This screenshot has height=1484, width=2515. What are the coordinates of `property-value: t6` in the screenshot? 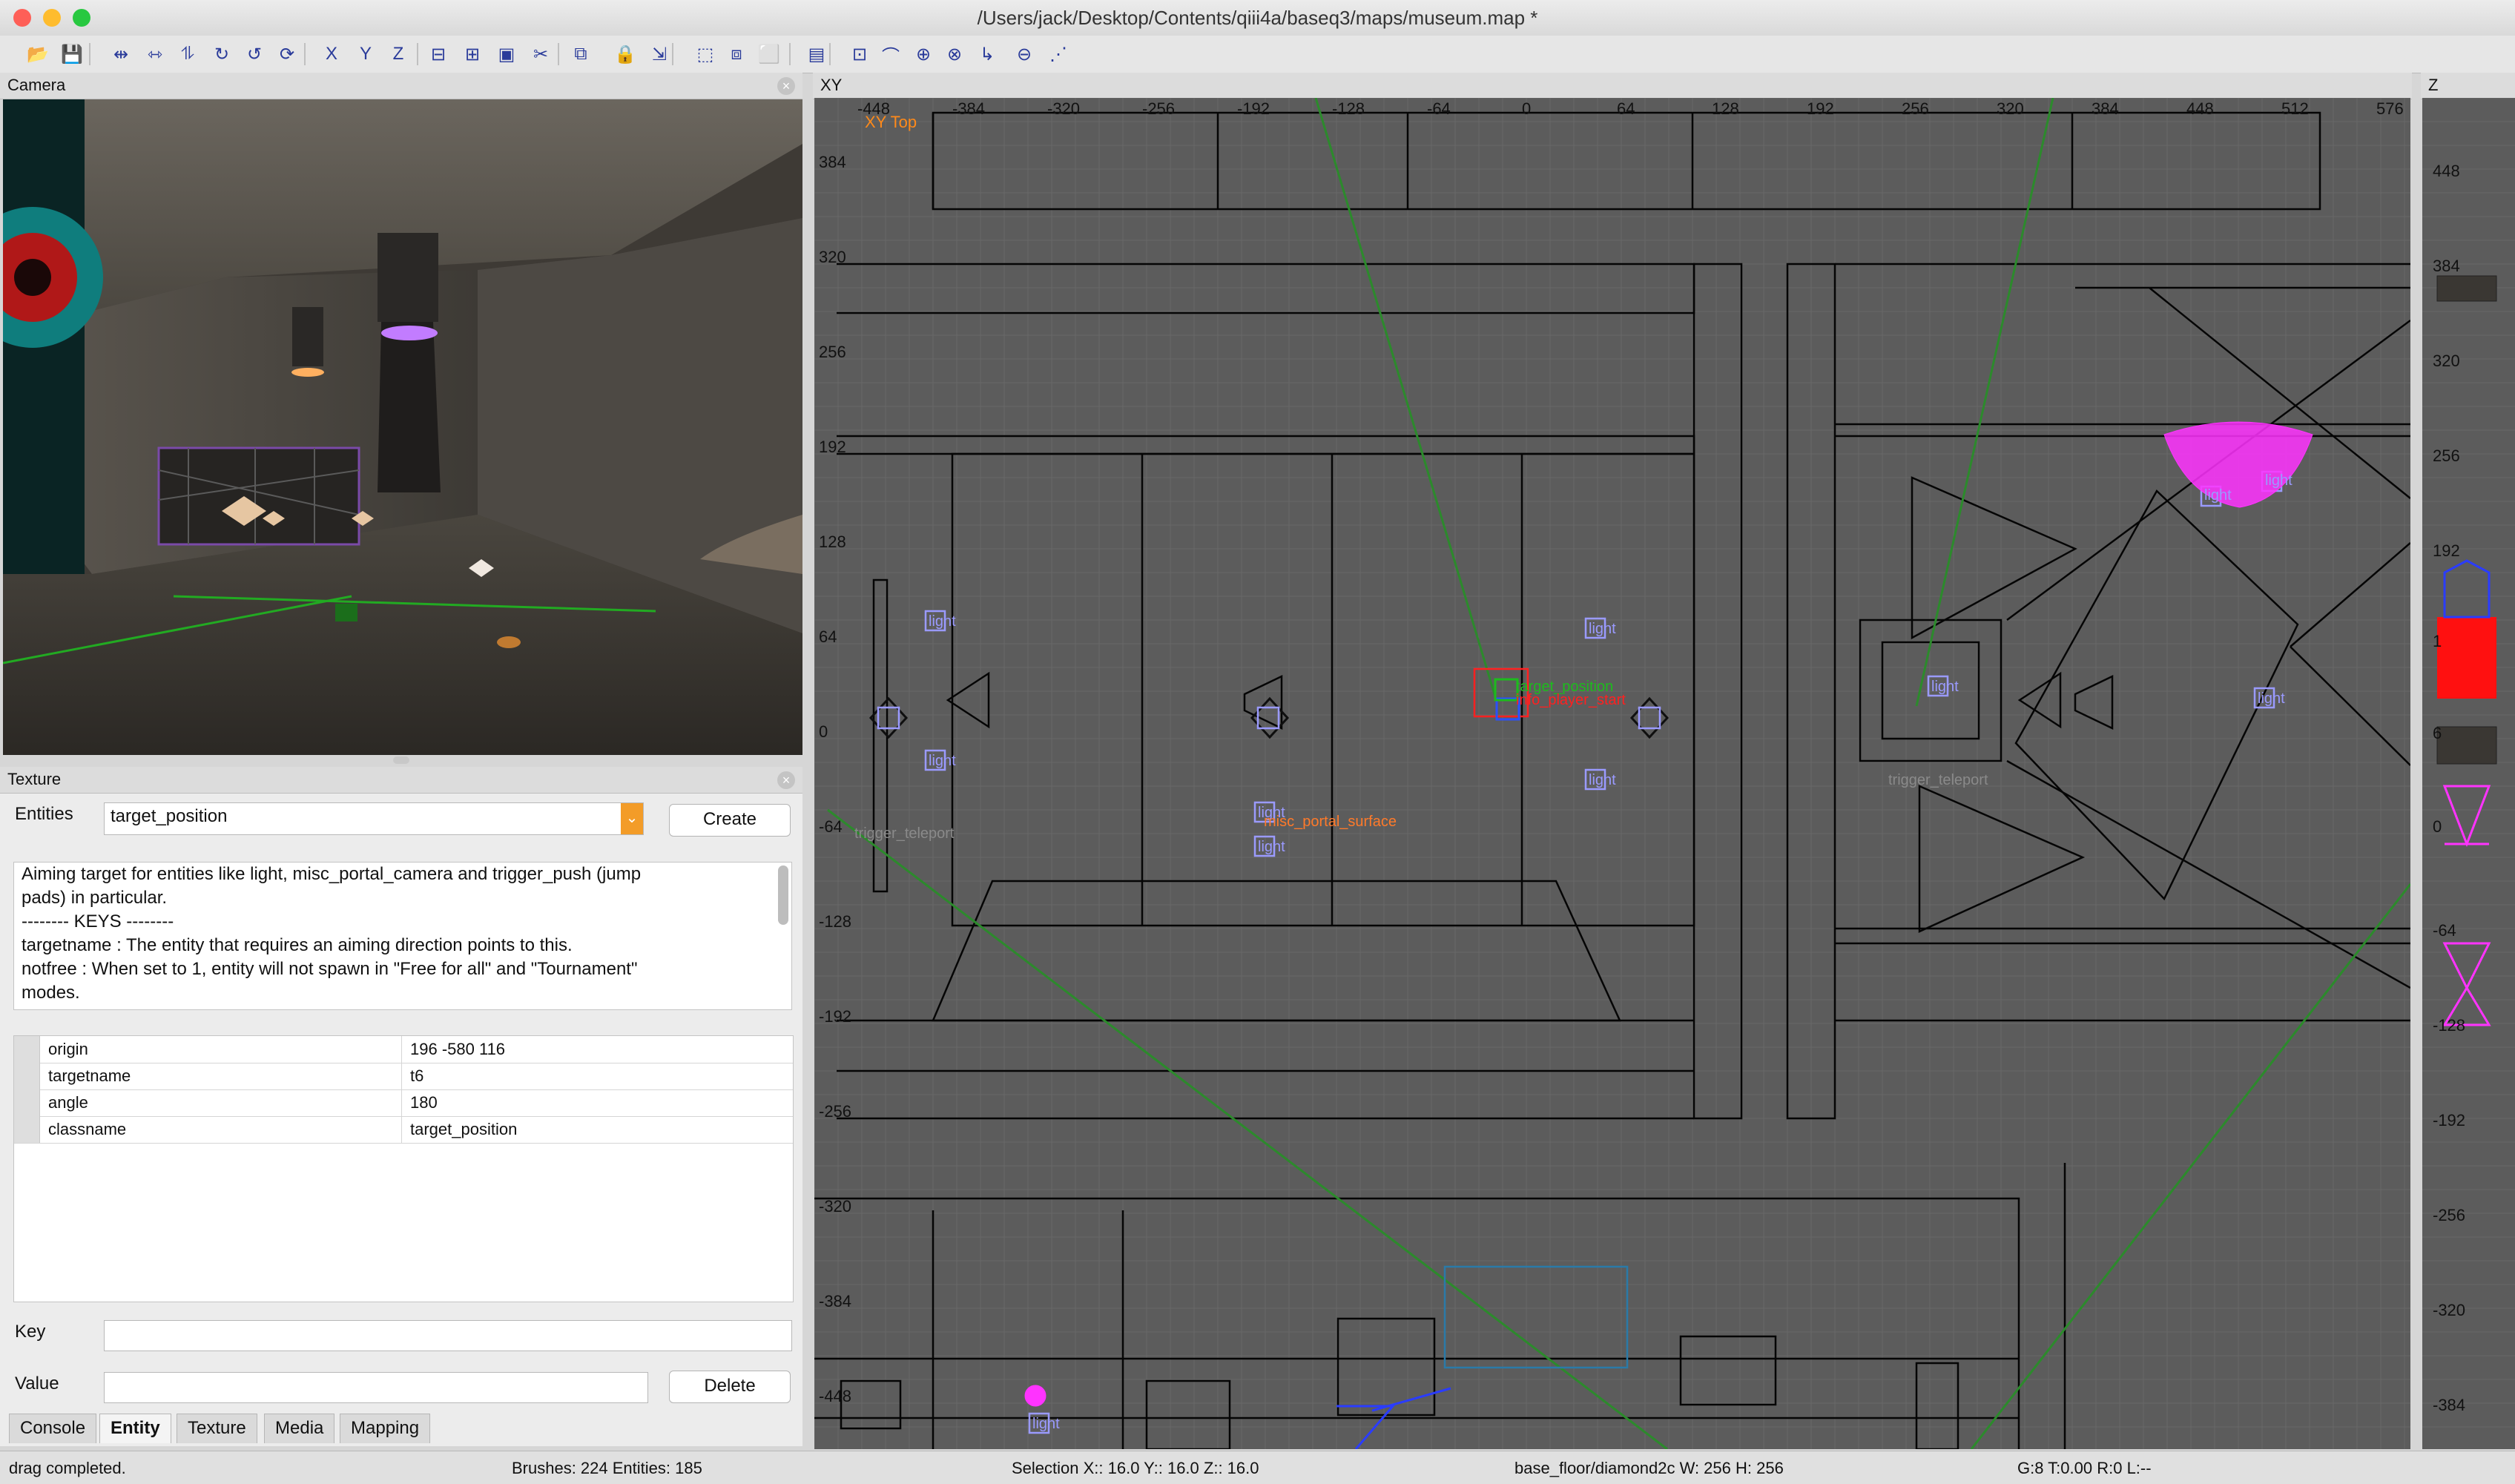 It's located at (417, 1075).